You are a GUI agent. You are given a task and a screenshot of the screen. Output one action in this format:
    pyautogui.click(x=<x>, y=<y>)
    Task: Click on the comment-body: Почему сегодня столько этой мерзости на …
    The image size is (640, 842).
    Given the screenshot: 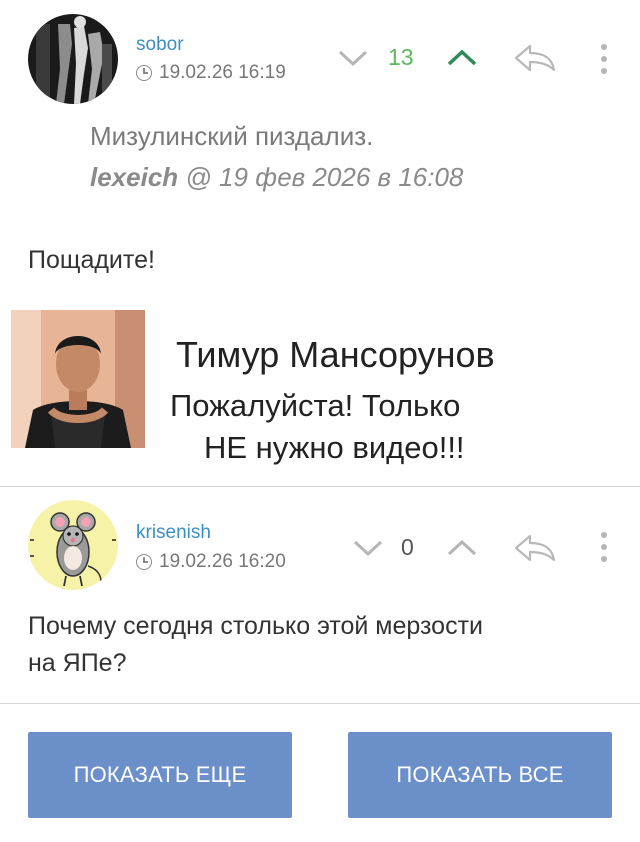 What is the action you would take?
    pyautogui.click(x=255, y=645)
    